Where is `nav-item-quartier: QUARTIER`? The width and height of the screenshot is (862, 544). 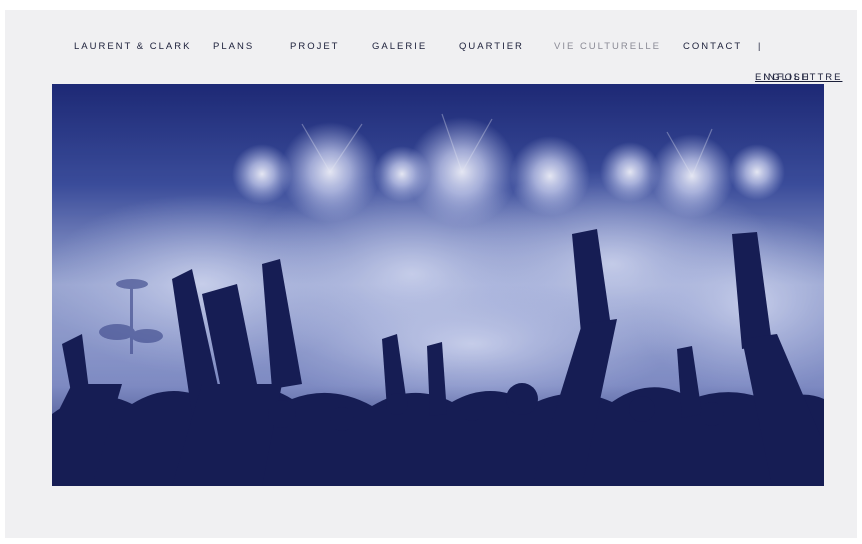 nav-item-quartier: QUARTIER is located at coordinates (491, 46).